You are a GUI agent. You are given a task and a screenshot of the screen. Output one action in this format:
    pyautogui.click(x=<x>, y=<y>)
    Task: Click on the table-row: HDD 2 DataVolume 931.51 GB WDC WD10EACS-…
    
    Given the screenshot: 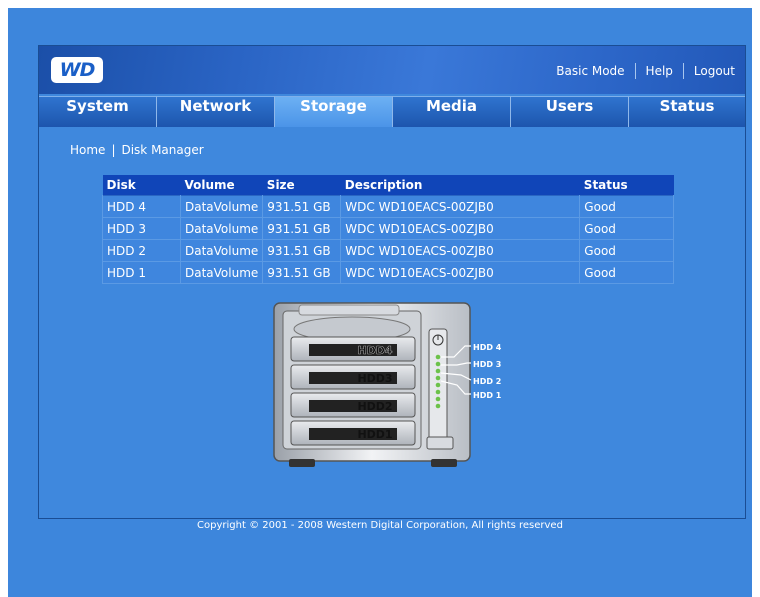 What is the action you would take?
    pyautogui.click(x=388, y=250)
    